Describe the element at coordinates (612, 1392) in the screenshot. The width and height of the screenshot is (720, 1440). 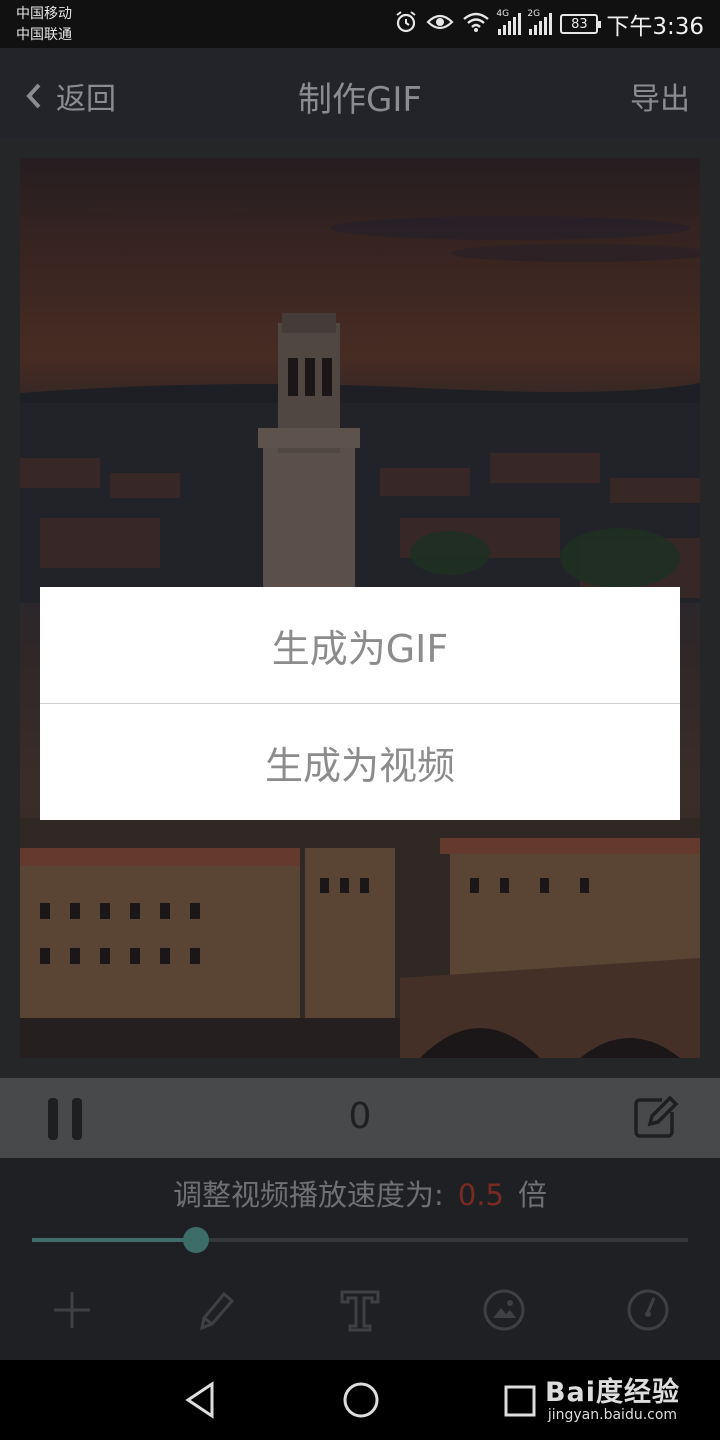
I see `watermark-logo: Bai度经验` at that location.